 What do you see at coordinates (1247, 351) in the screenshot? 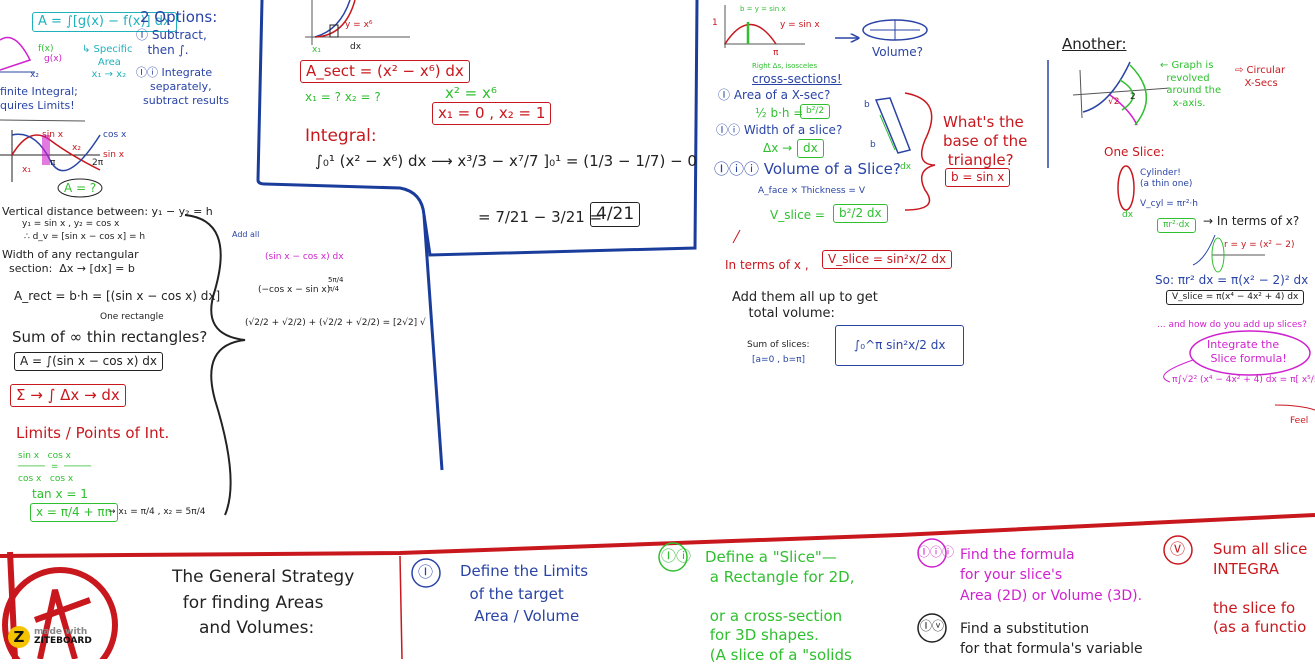
I see `integrate-slice-note: Integrate the Slice formula!` at bounding box center [1247, 351].